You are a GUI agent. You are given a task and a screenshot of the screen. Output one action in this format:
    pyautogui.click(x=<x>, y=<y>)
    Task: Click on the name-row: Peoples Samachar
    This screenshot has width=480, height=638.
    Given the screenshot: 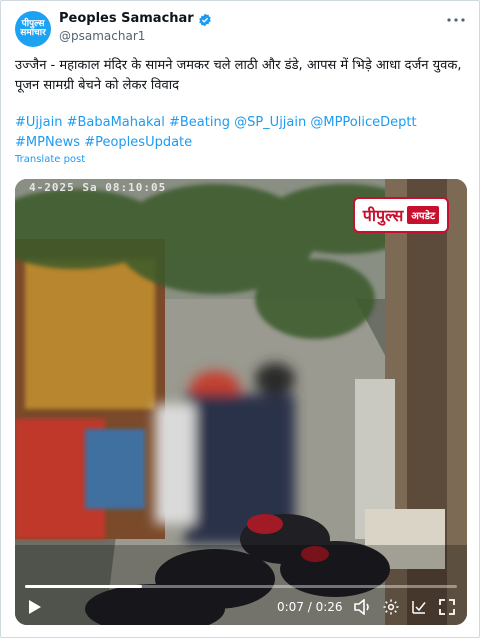 What is the action you would take?
    pyautogui.click(x=135, y=18)
    